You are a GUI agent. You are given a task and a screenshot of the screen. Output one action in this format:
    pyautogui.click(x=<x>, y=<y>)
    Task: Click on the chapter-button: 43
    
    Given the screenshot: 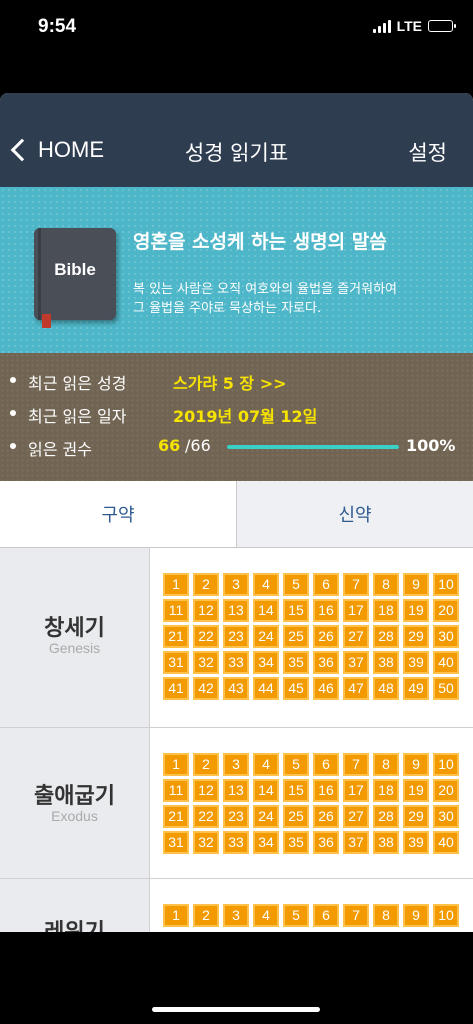 What is the action you would take?
    pyautogui.click(x=236, y=688)
    